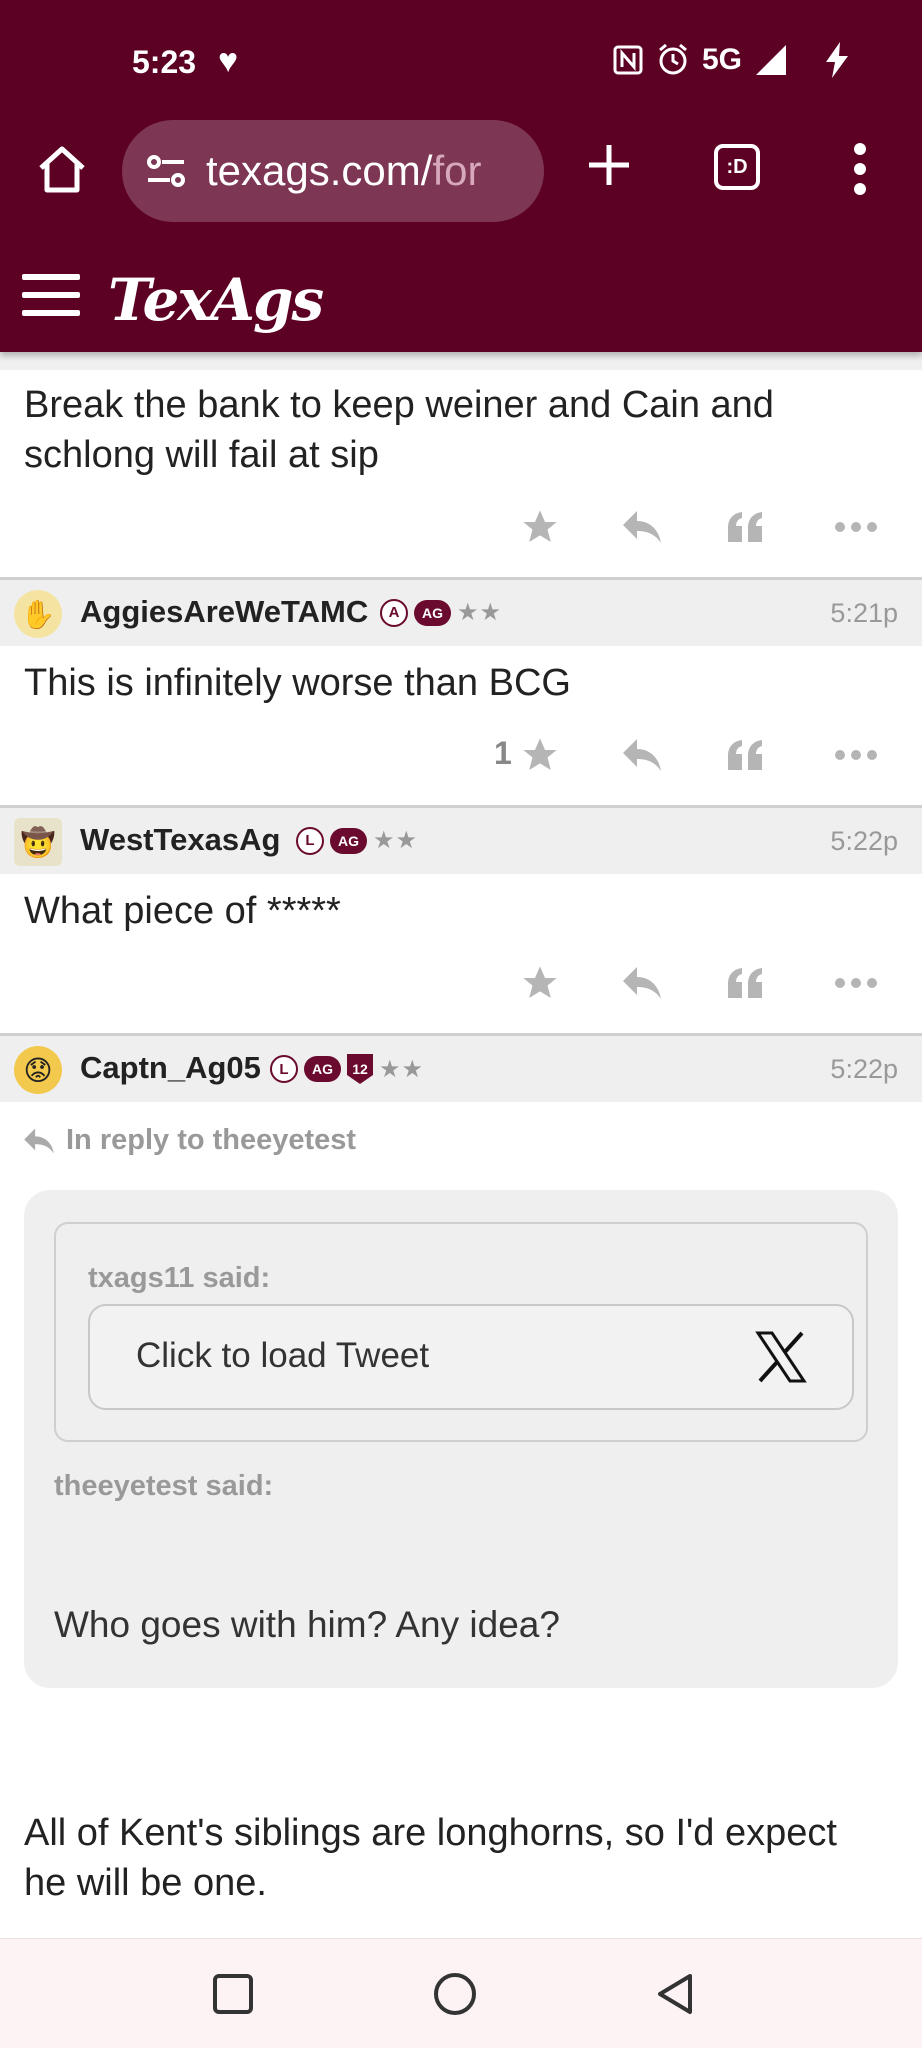  What do you see at coordinates (145, 1883) in the screenshot?
I see `post-text-line: he will be one.` at bounding box center [145, 1883].